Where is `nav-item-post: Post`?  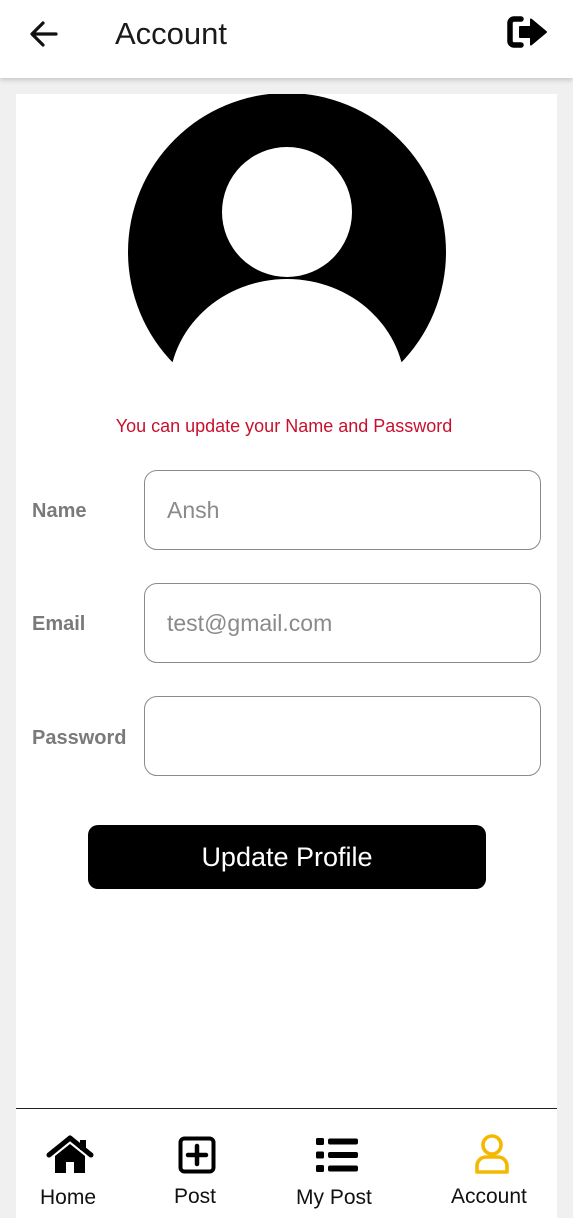
nav-item-post: Post is located at coordinates (211, 1163).